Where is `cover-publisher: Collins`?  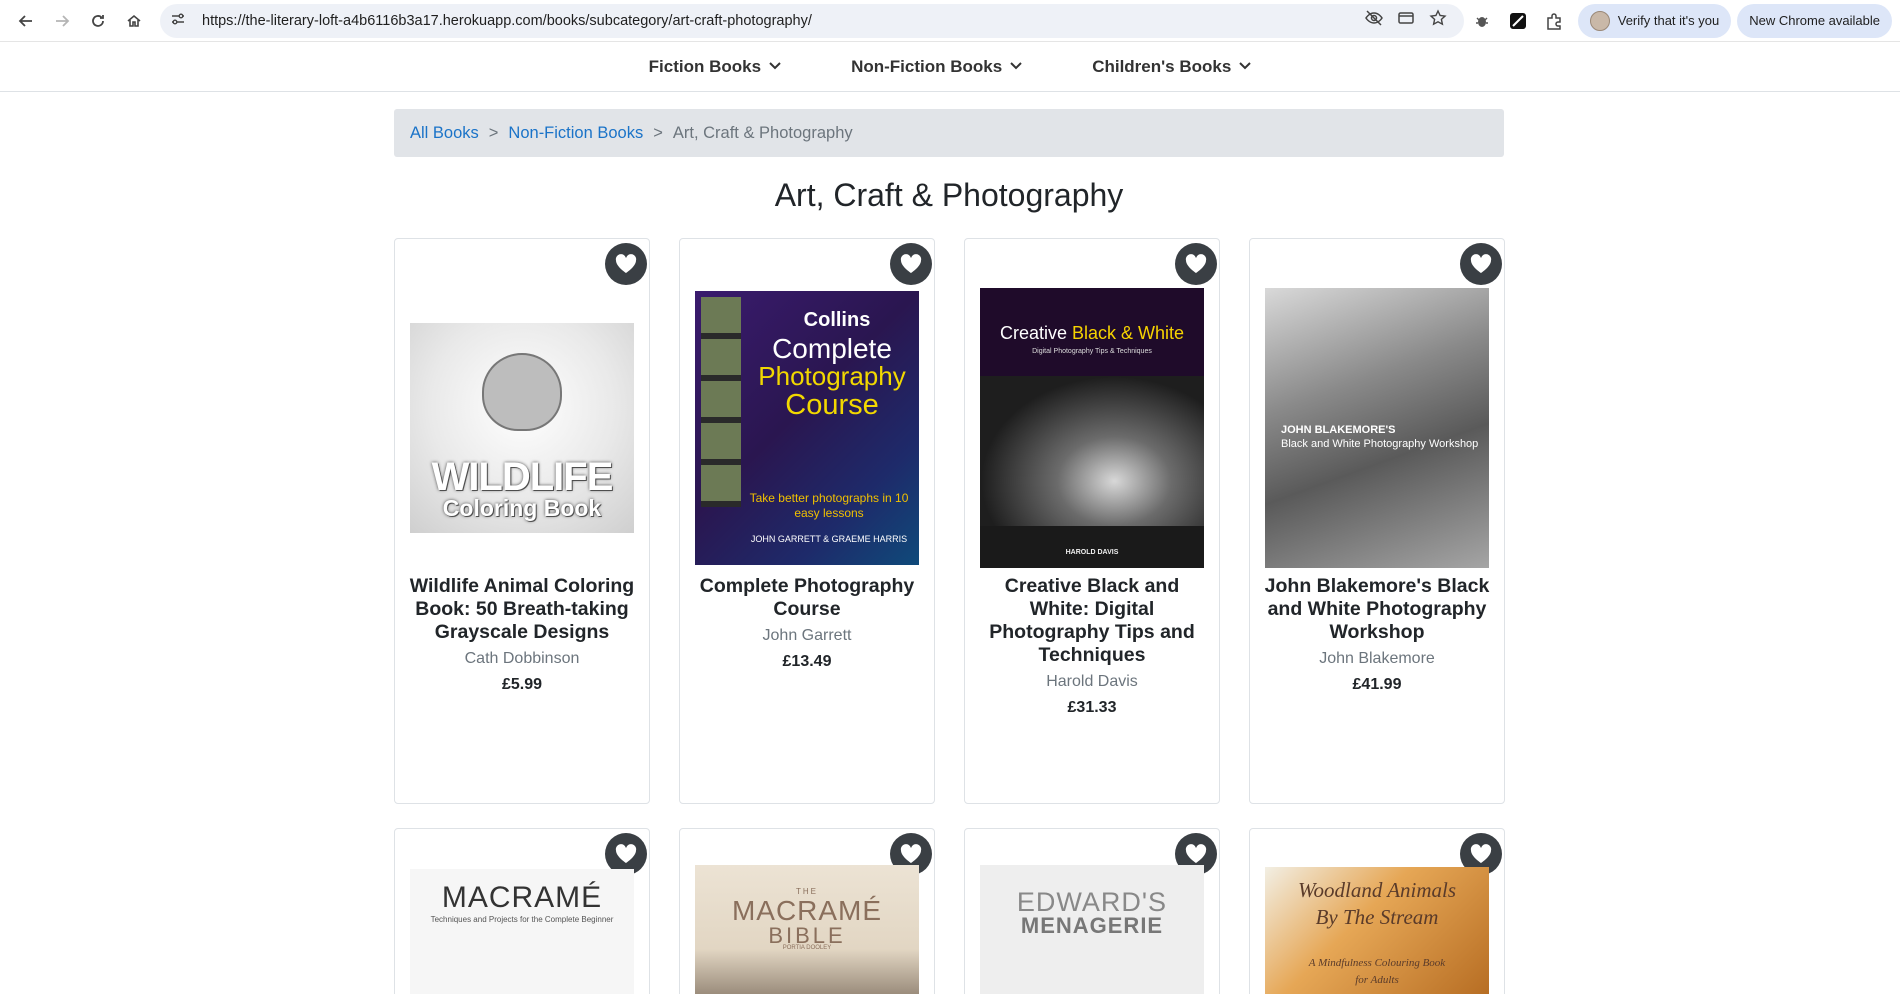 cover-publisher: Collins is located at coordinates (837, 320).